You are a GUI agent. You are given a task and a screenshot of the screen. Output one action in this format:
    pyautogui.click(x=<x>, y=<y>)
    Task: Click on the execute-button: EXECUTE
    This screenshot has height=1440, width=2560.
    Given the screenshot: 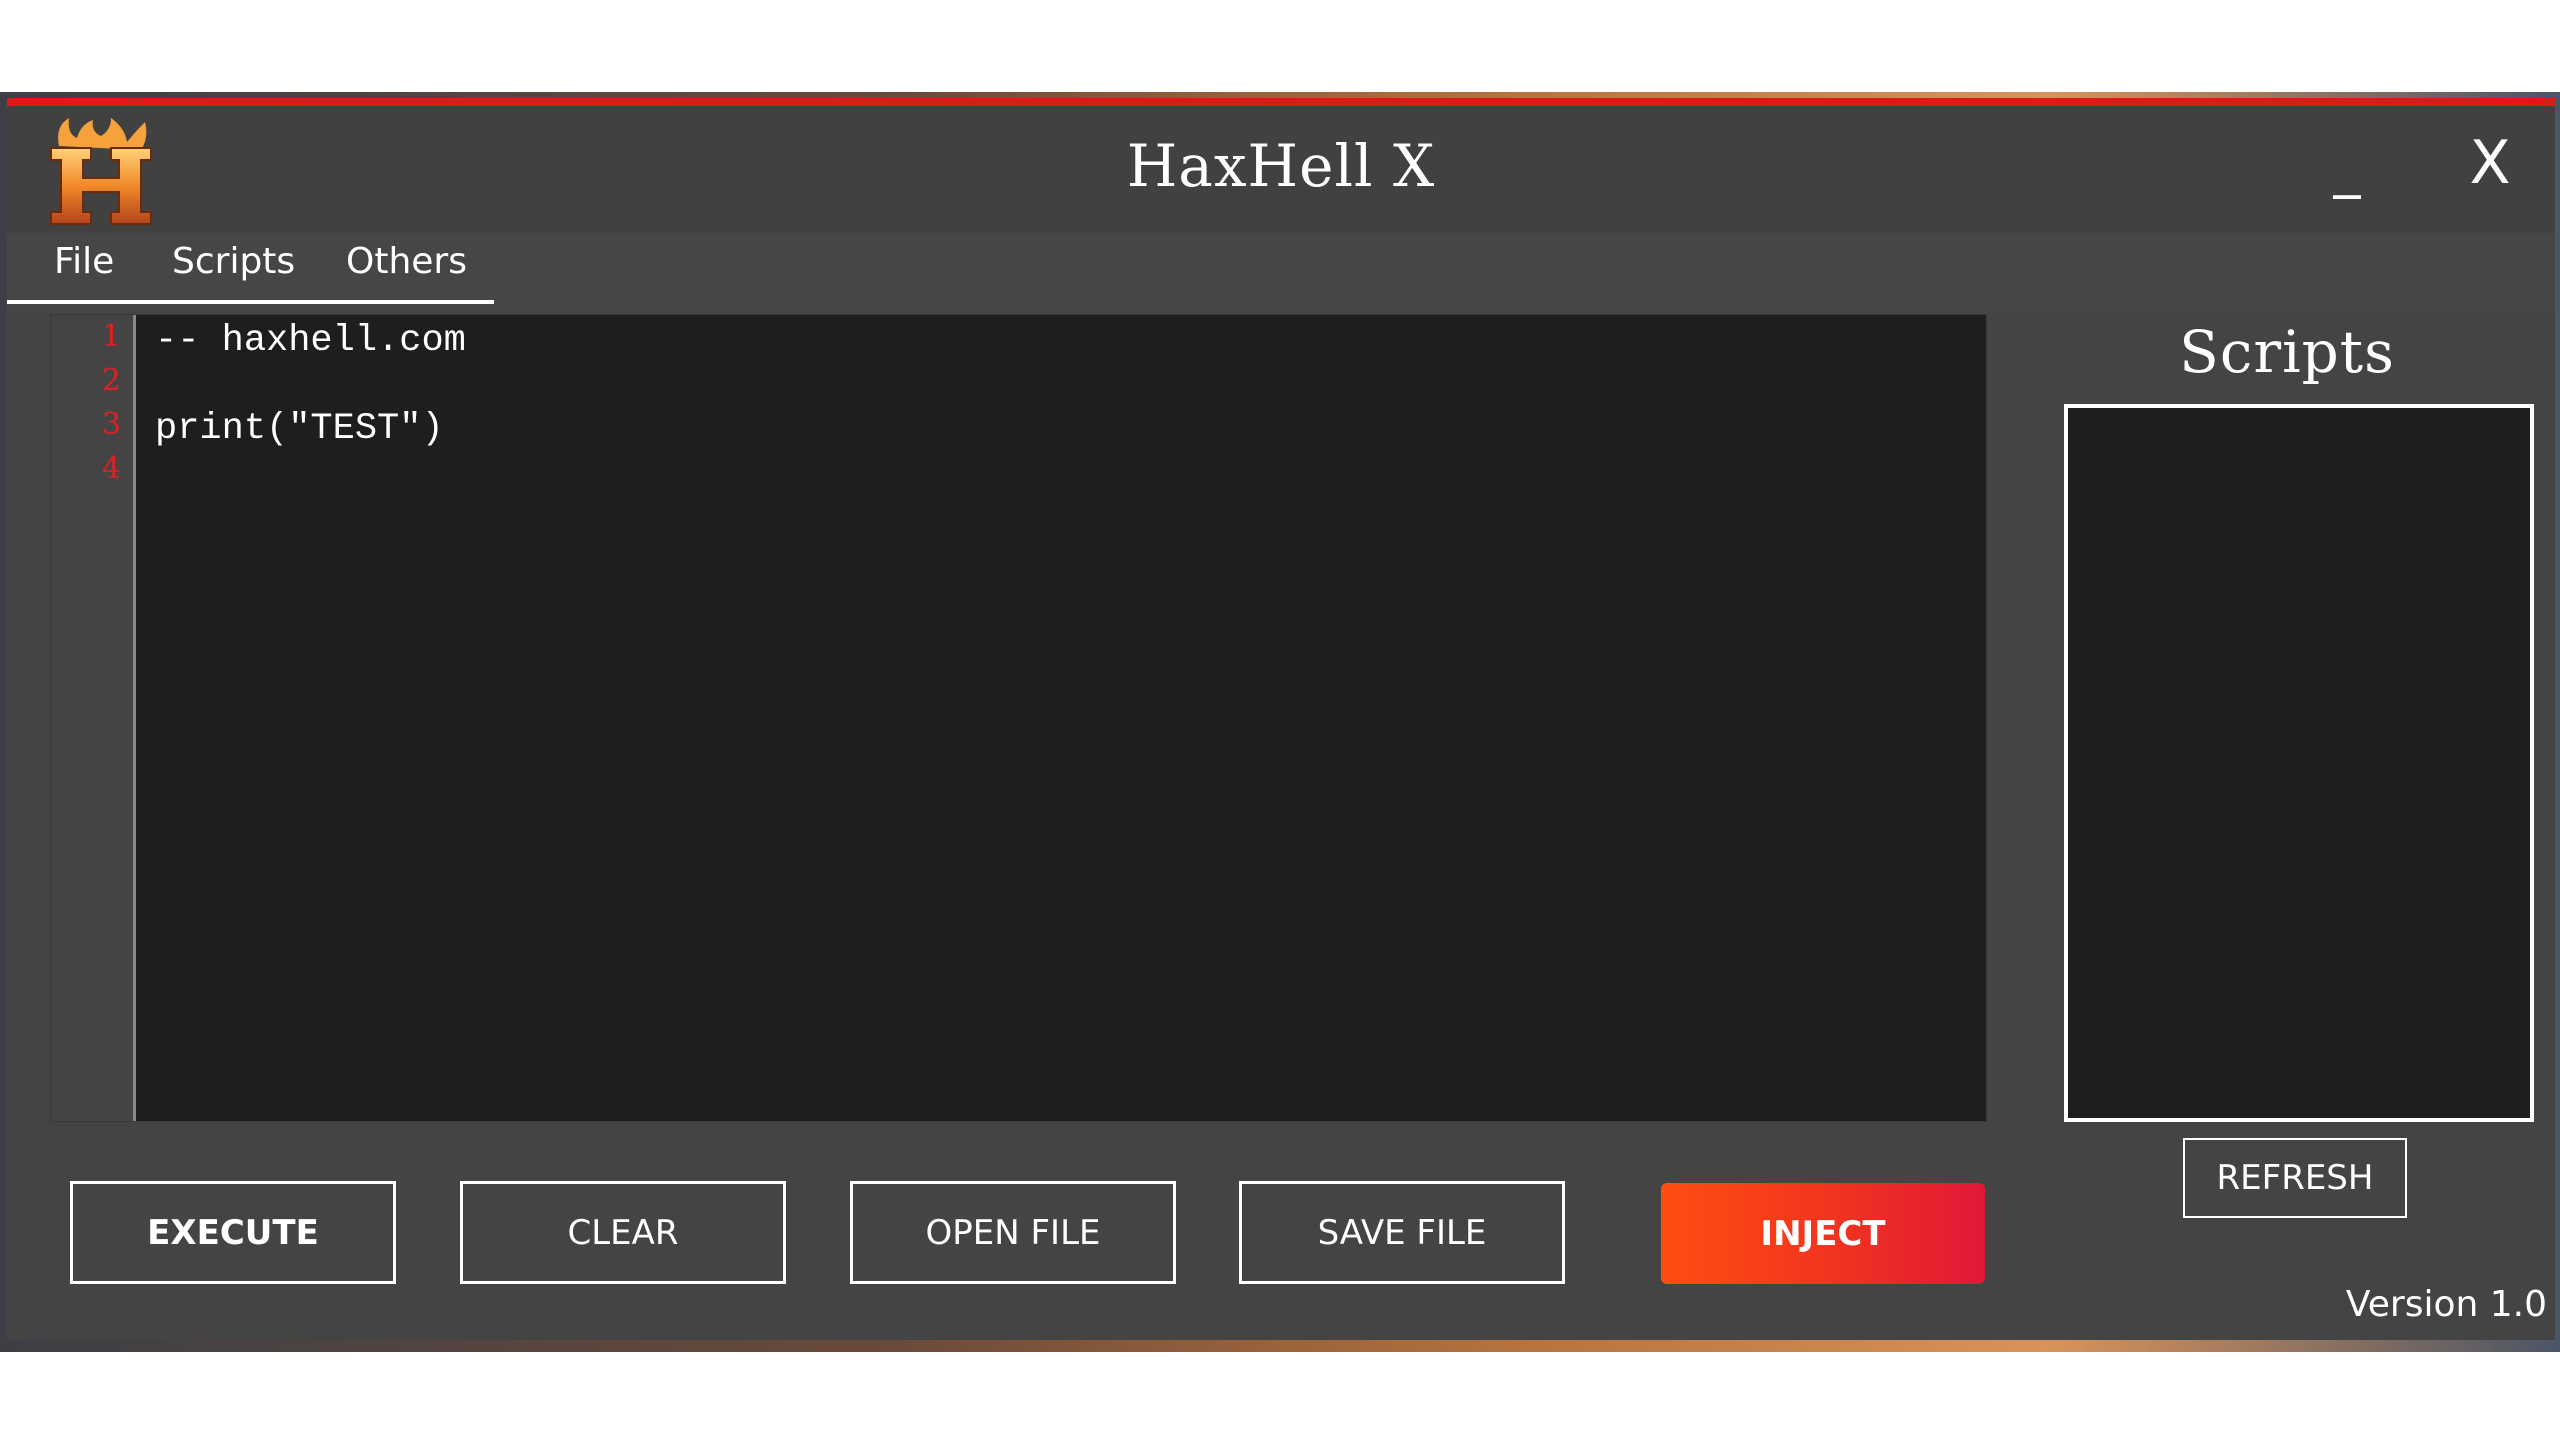 What is the action you would take?
    pyautogui.click(x=233, y=1232)
    